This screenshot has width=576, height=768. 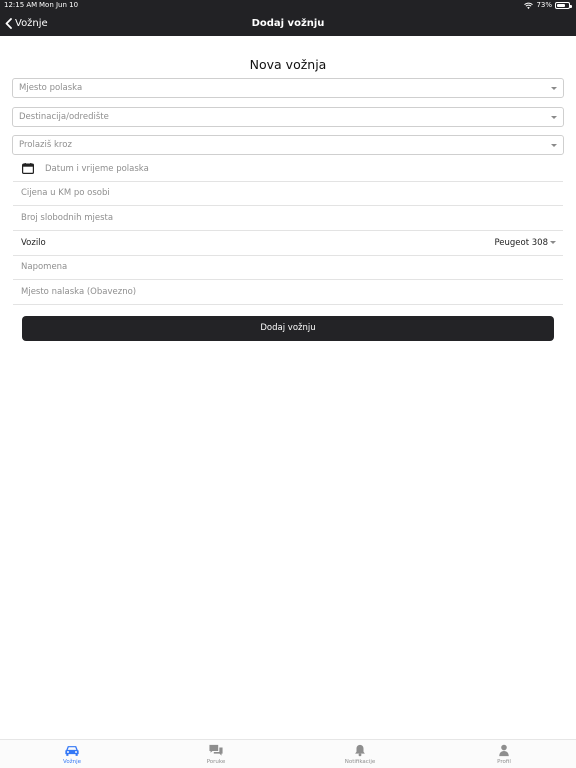 What do you see at coordinates (288, 267) in the screenshot?
I see `note-input: Napomena` at bounding box center [288, 267].